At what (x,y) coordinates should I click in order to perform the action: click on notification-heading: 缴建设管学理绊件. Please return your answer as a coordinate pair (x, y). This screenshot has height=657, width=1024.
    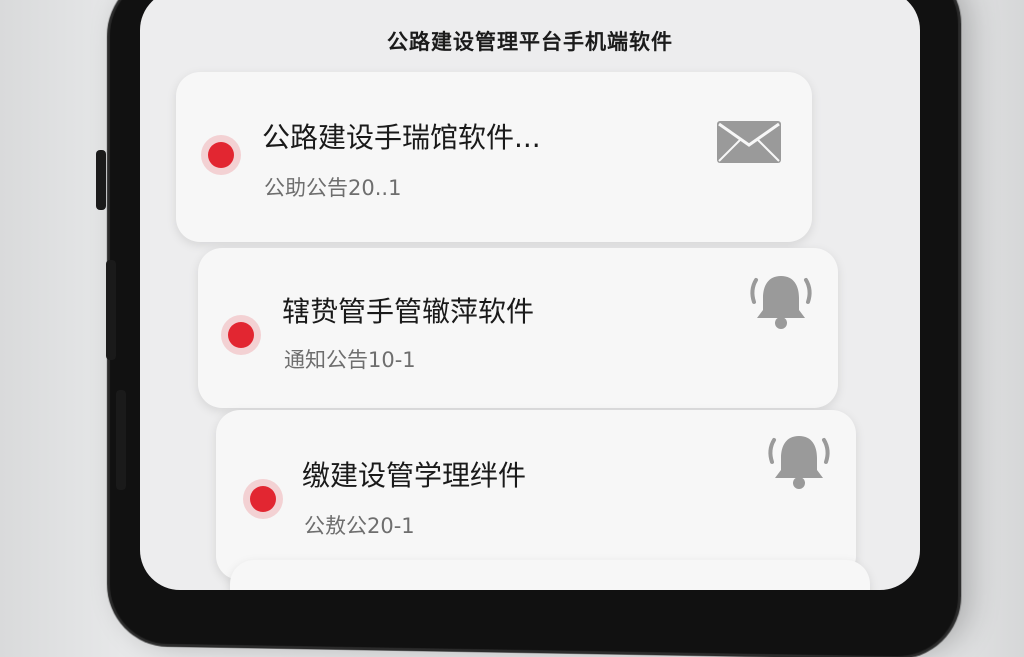
    Looking at the image, I should click on (414, 475).